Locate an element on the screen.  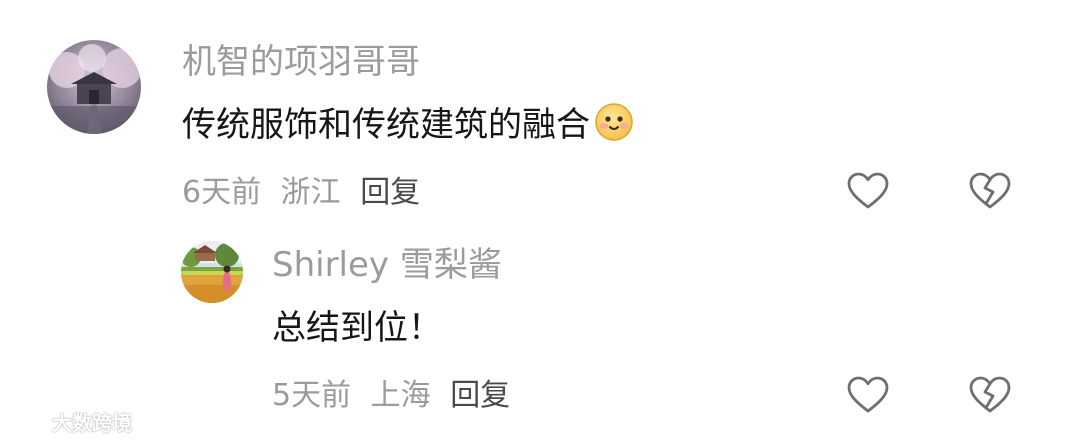
flower-field-avatar is located at coordinates (212, 272).